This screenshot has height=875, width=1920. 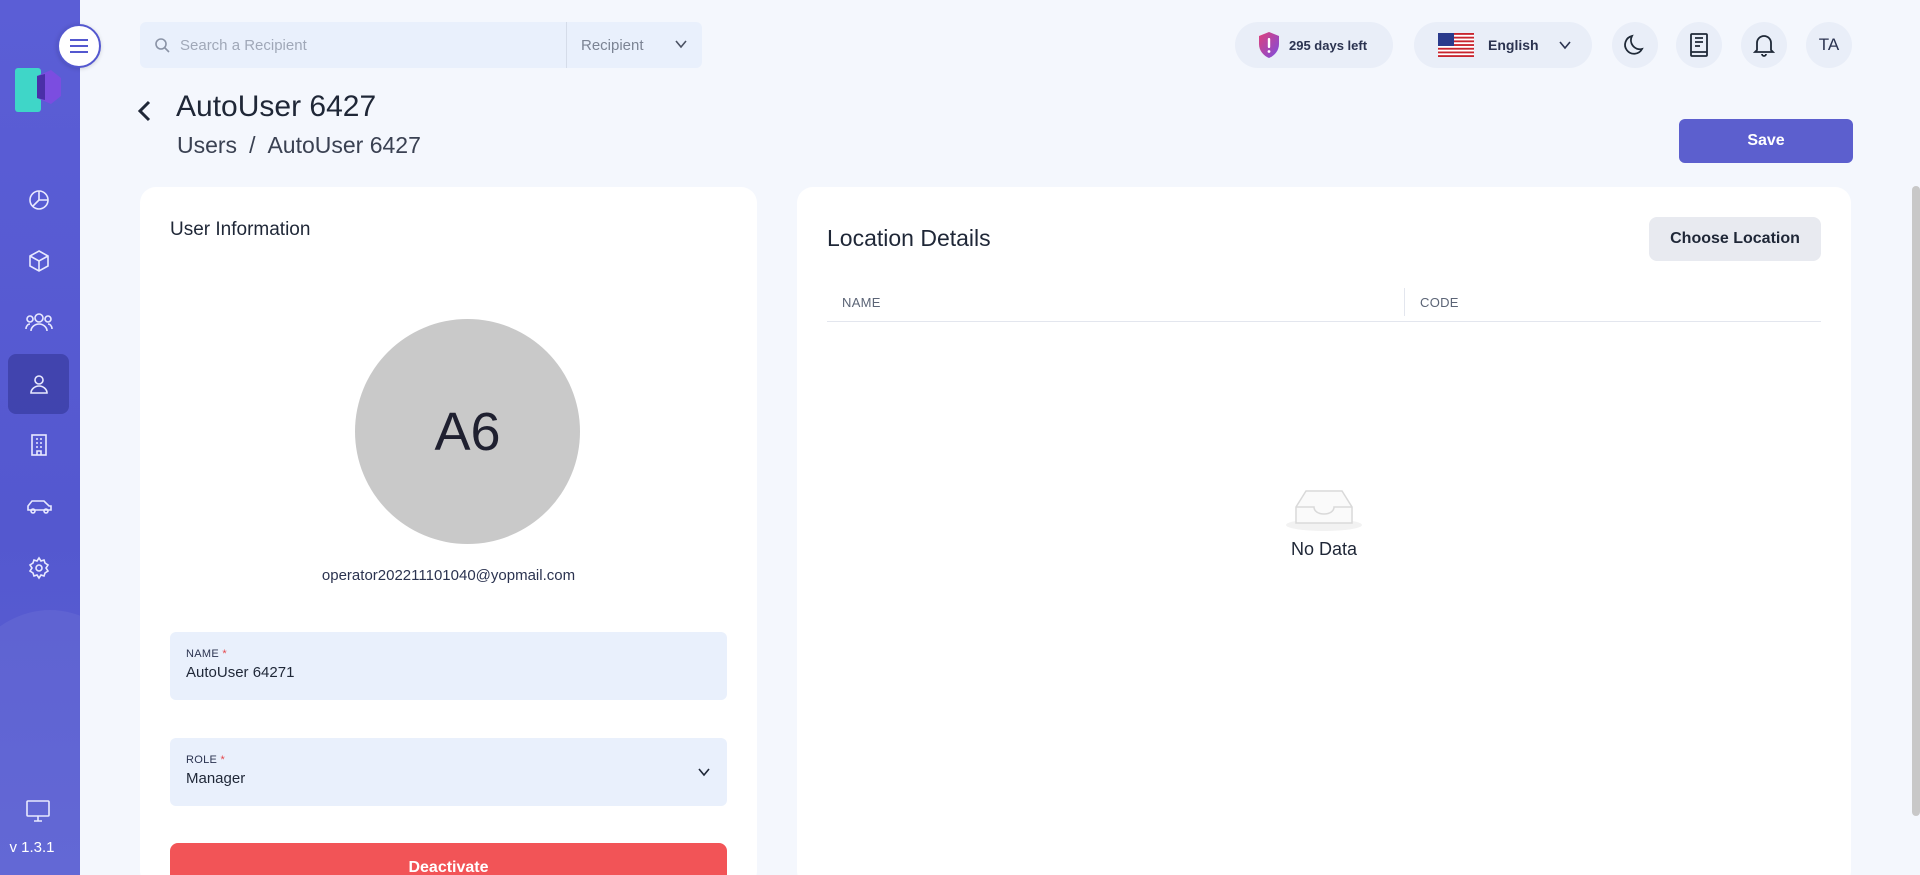 I want to click on app-logo, so click(x=38, y=90).